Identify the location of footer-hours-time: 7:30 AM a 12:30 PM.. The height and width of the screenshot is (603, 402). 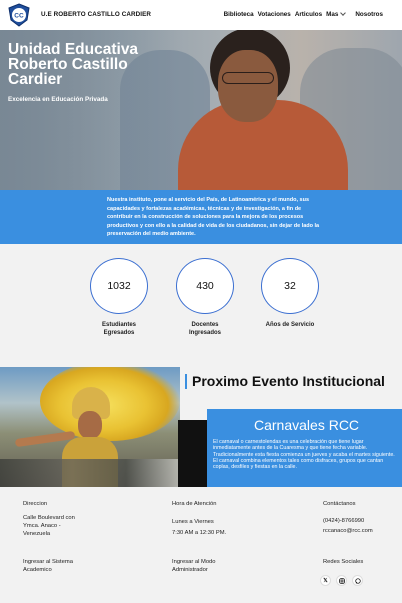
(199, 533).